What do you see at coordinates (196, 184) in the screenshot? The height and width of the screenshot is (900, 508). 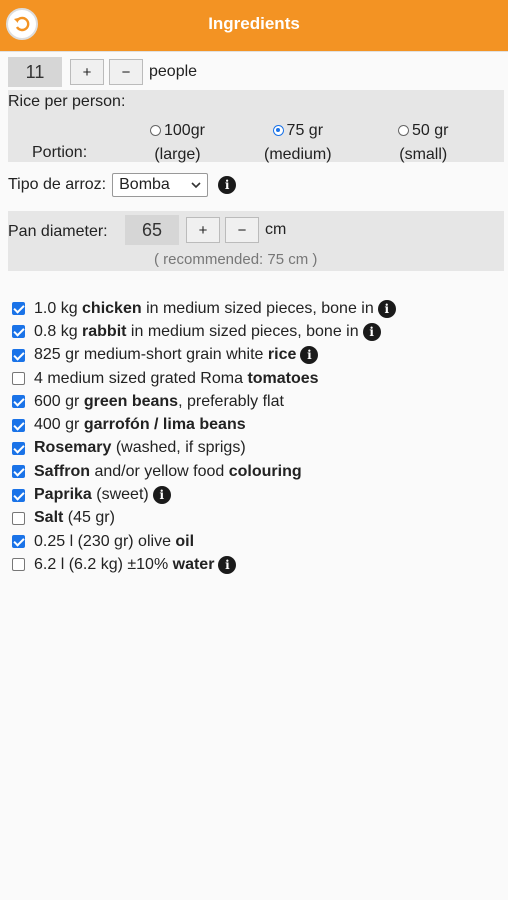 I see `chevron-down-icon` at bounding box center [196, 184].